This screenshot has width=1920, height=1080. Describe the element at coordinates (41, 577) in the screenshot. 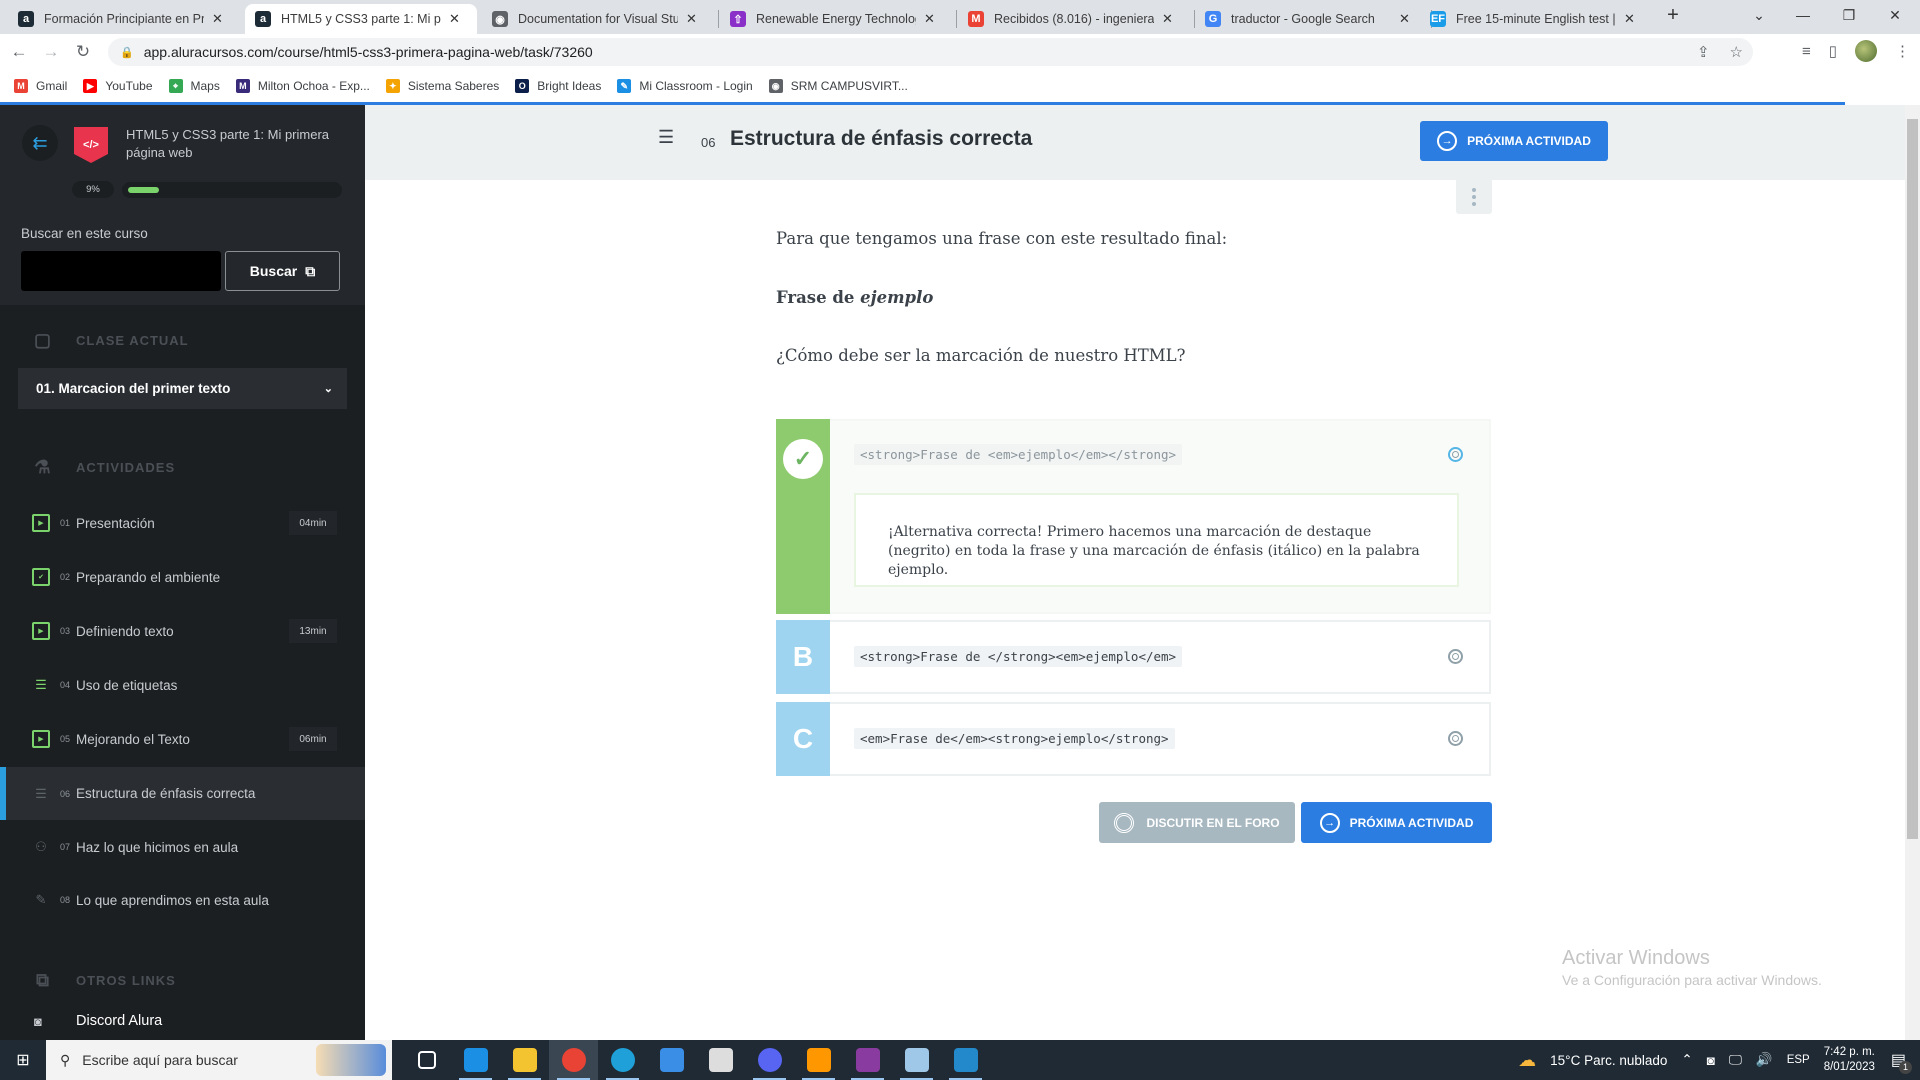

I see `clipboard-check-icon: ✔` at that location.